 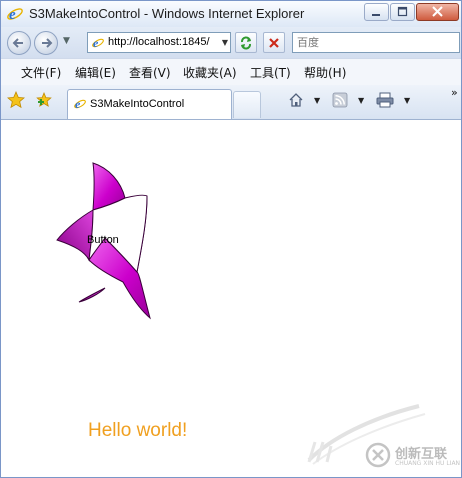 I want to click on home-dropdown-icon: ▼, so click(x=317, y=100).